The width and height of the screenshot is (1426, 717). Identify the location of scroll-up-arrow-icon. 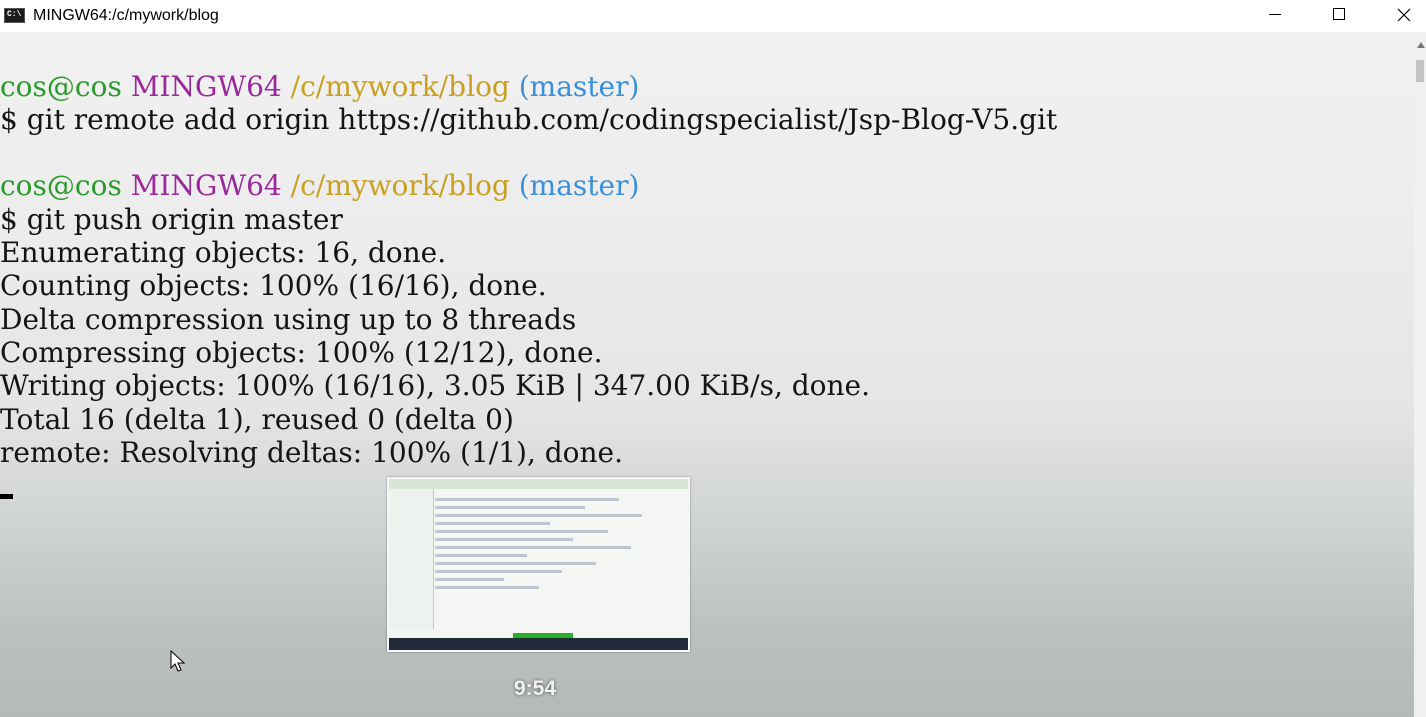
(1421, 45).